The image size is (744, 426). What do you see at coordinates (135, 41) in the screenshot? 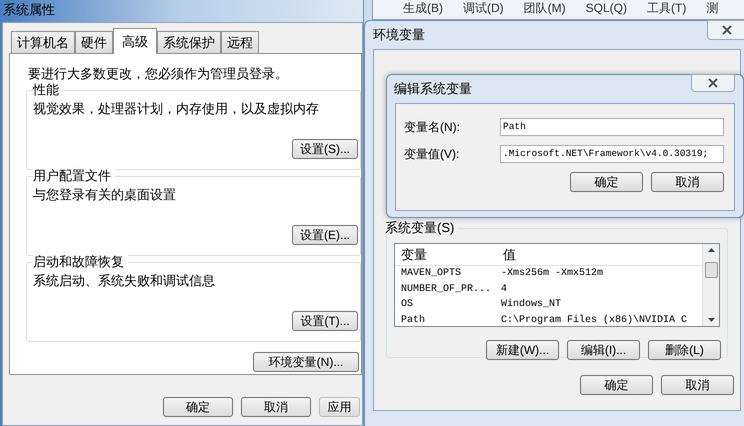
I see `tab: 高级` at bounding box center [135, 41].